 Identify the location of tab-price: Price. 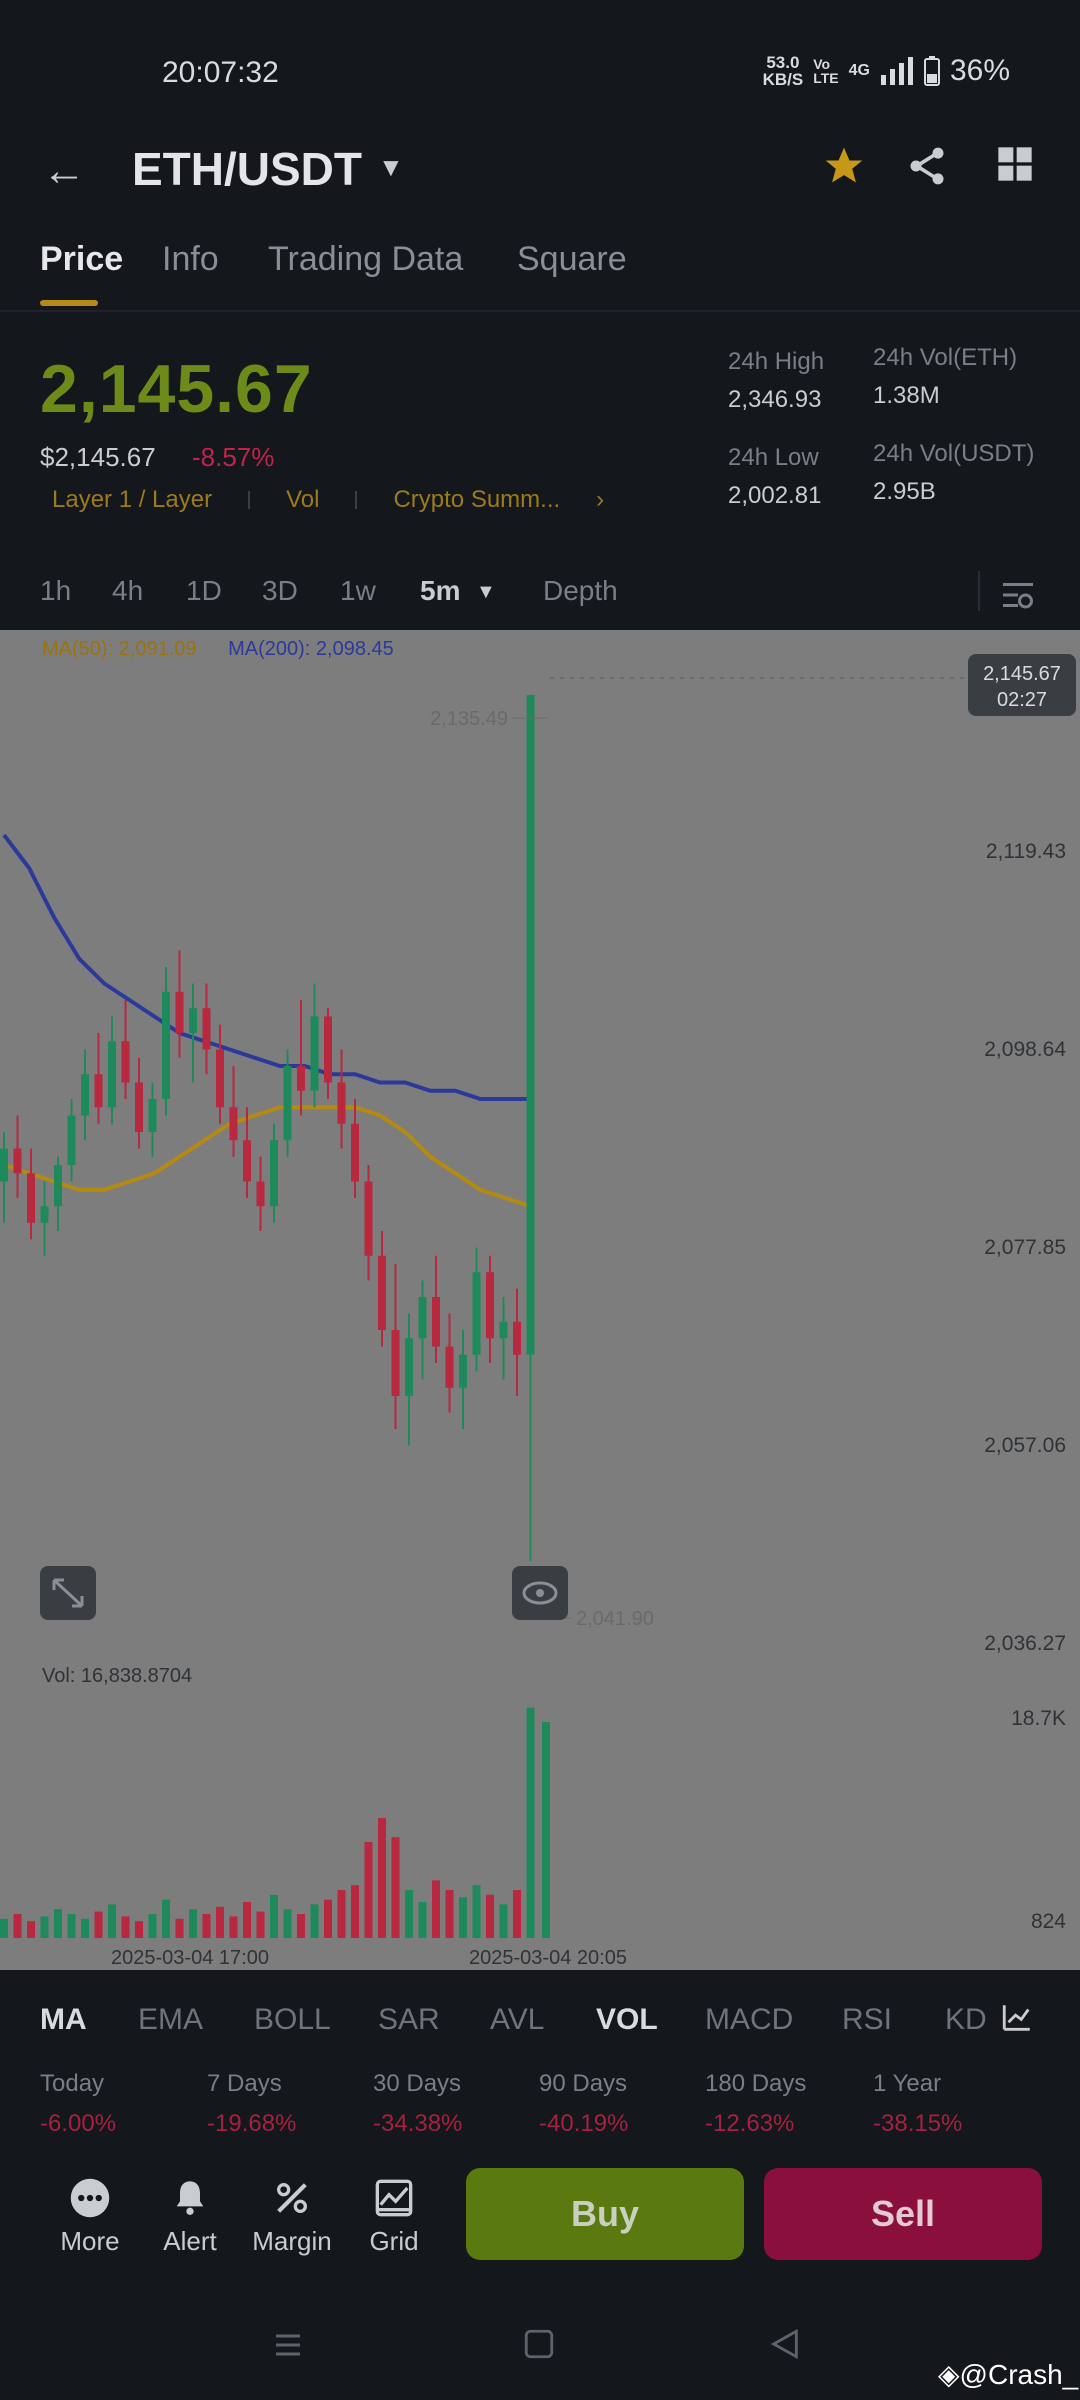
(81, 259).